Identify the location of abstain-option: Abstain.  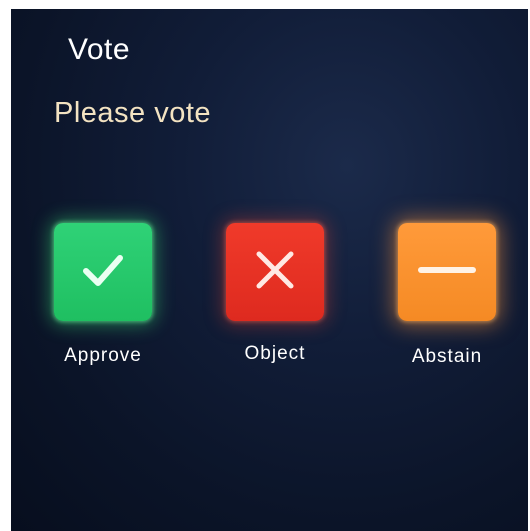
(447, 295).